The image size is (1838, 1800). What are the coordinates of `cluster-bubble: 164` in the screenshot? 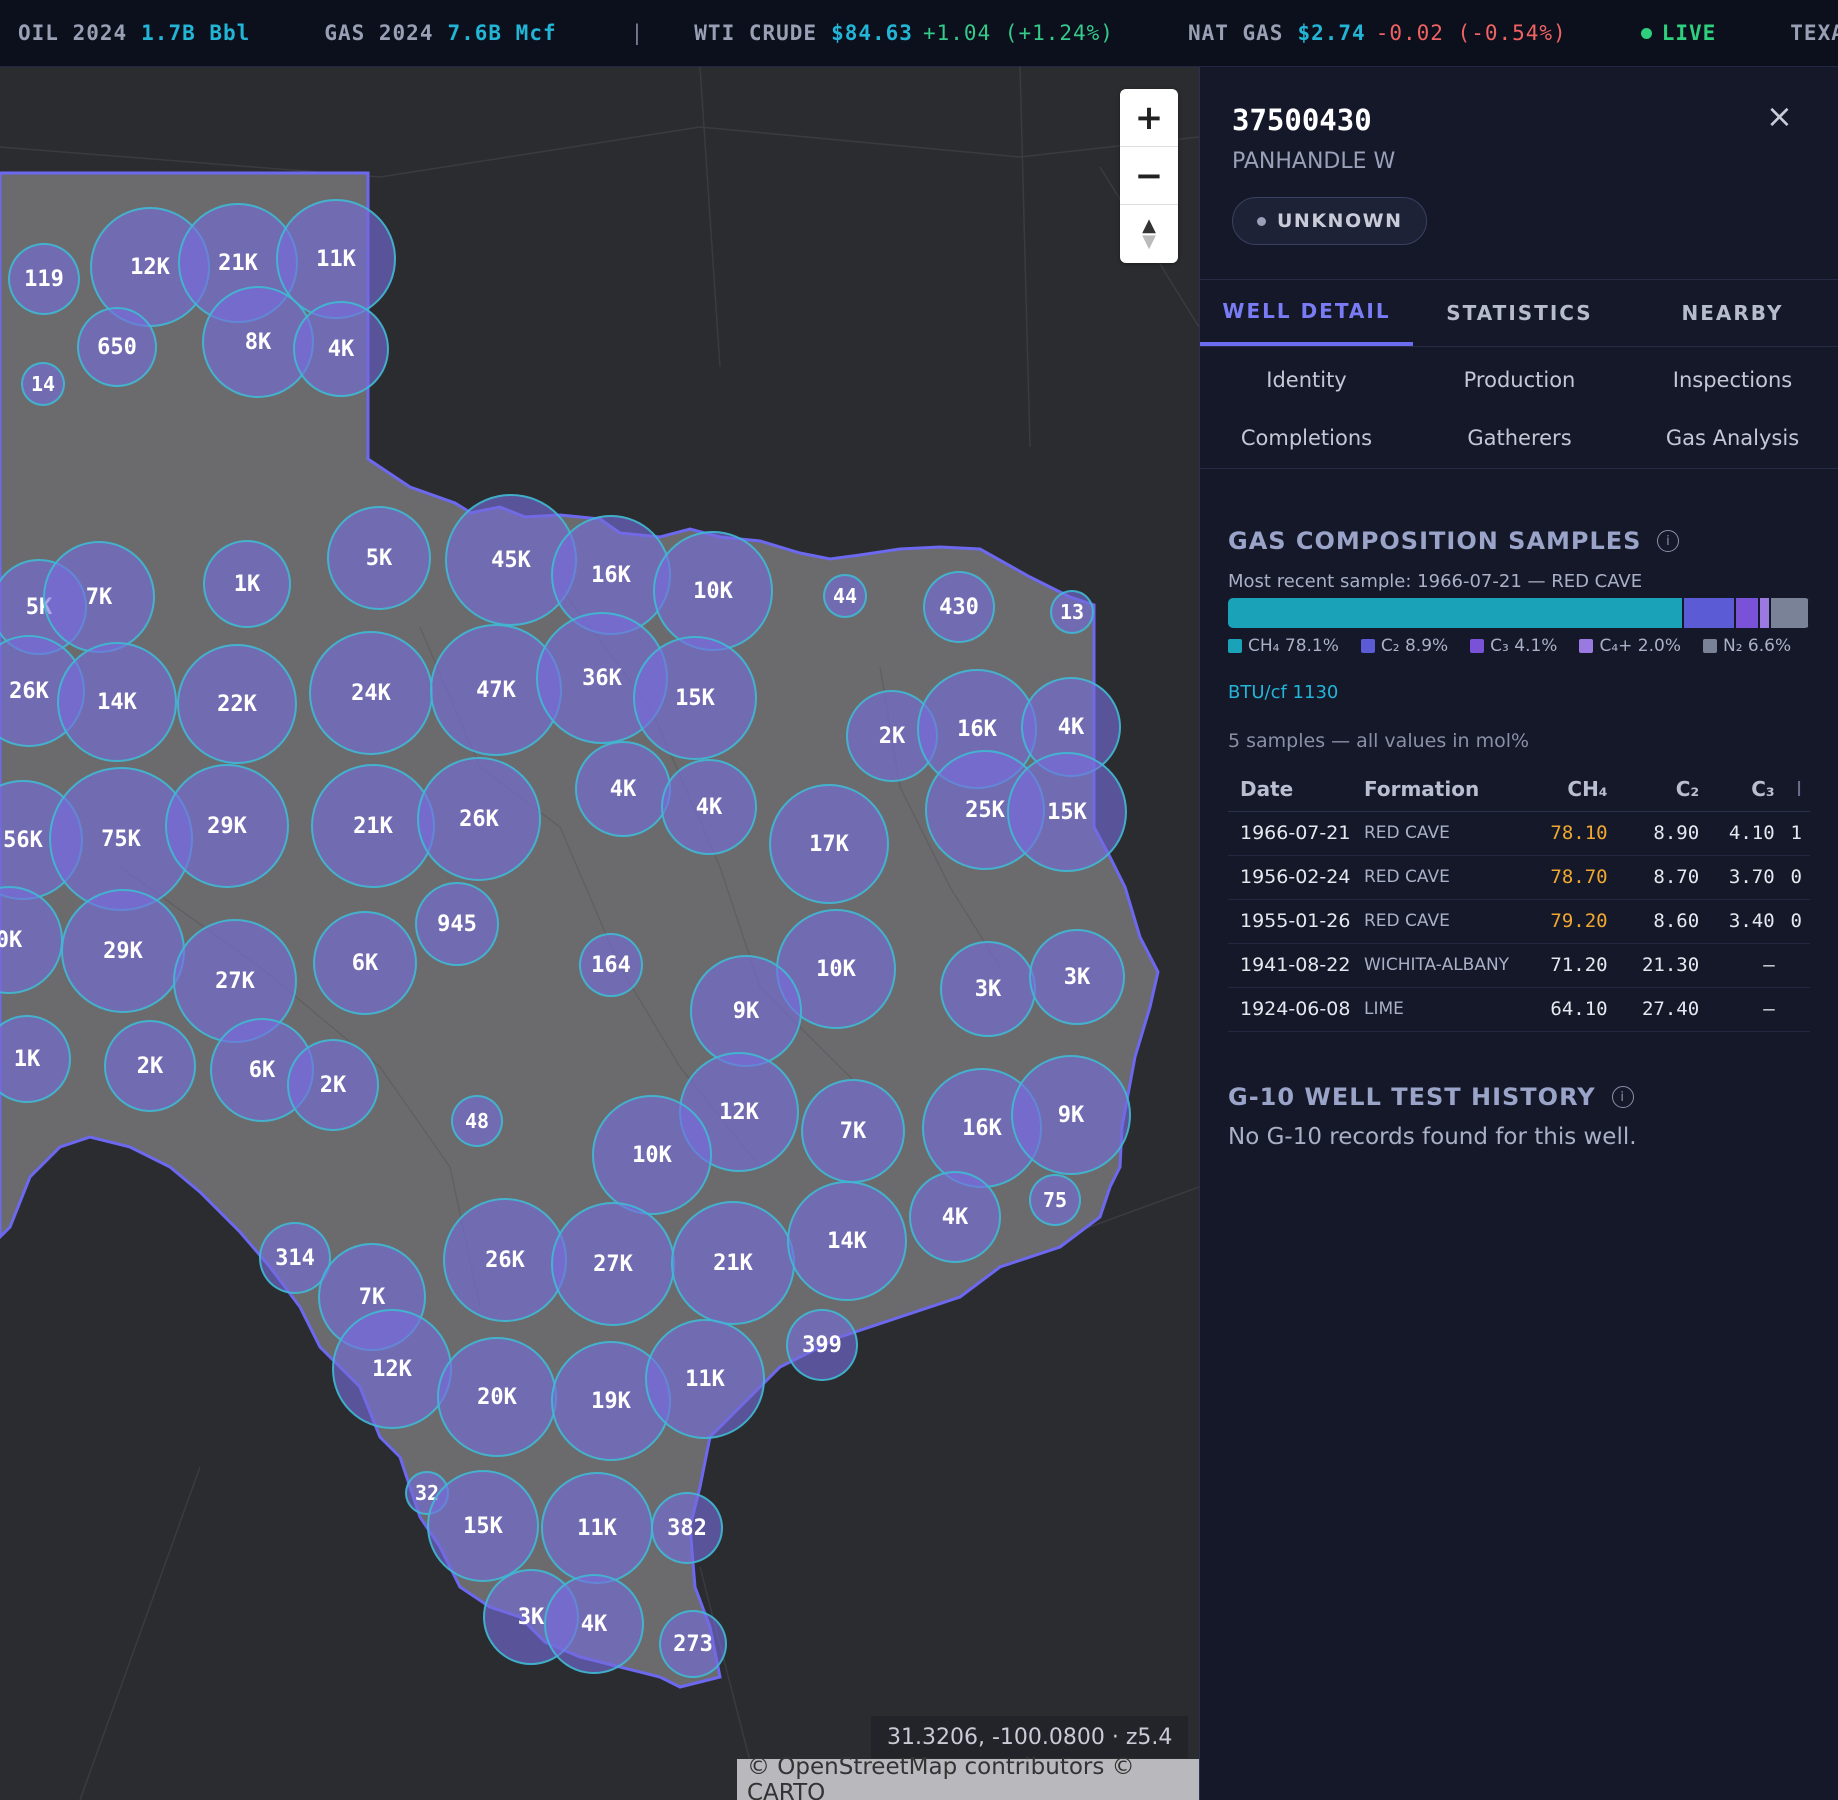 It's located at (611, 965).